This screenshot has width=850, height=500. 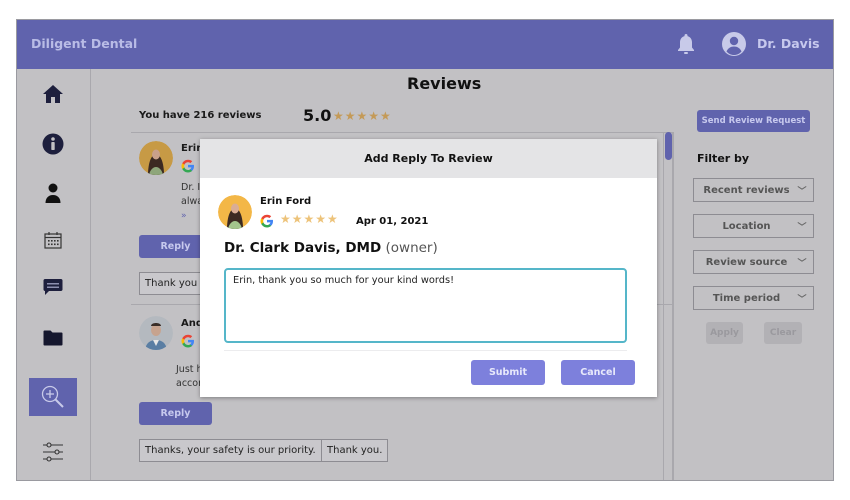 I want to click on home-icon, so click(x=53, y=94).